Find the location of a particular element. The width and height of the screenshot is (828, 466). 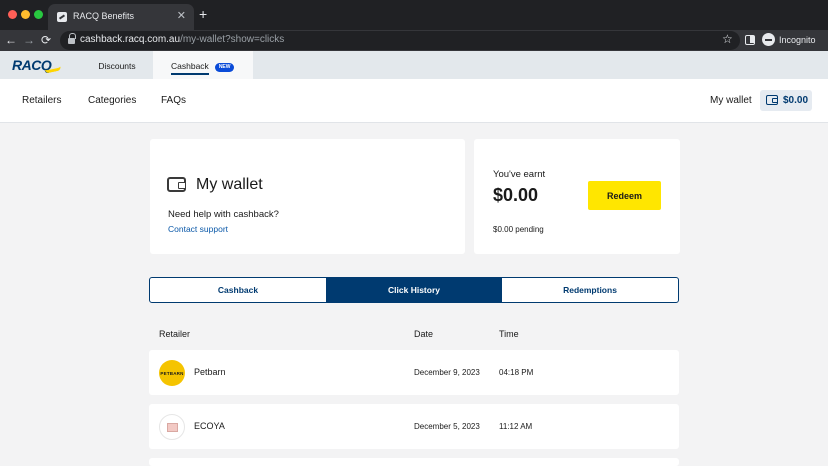

side-panel-icon is located at coordinates (750, 40).